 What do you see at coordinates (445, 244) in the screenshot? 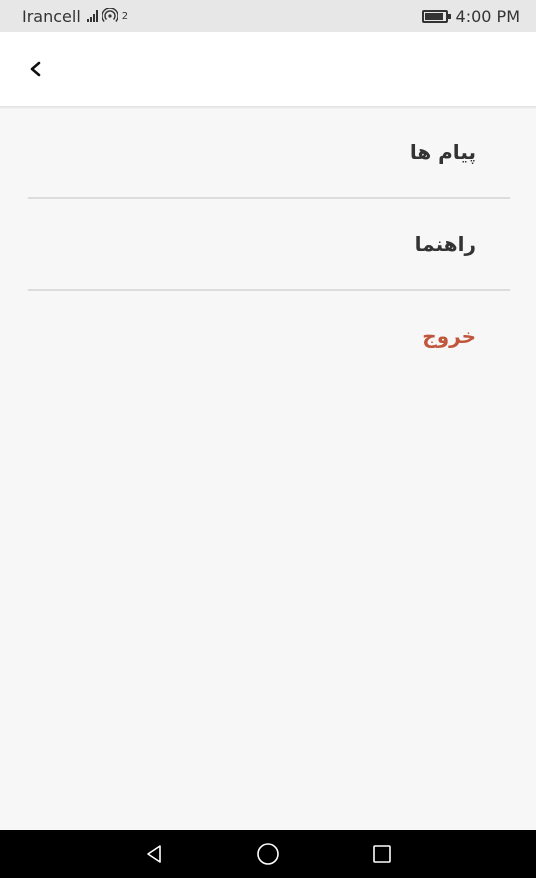
I see `menu-item-label: راهنما` at bounding box center [445, 244].